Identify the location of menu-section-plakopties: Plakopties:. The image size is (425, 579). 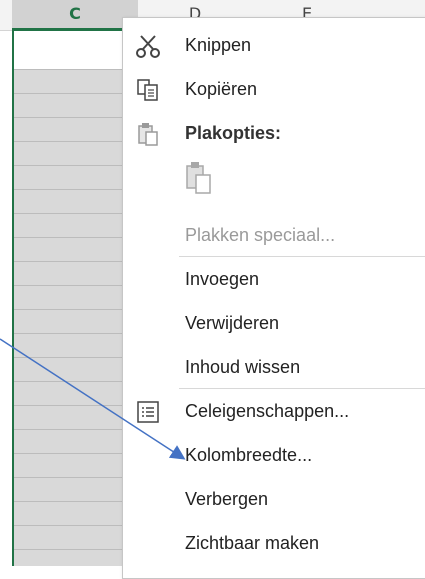
(274, 134).